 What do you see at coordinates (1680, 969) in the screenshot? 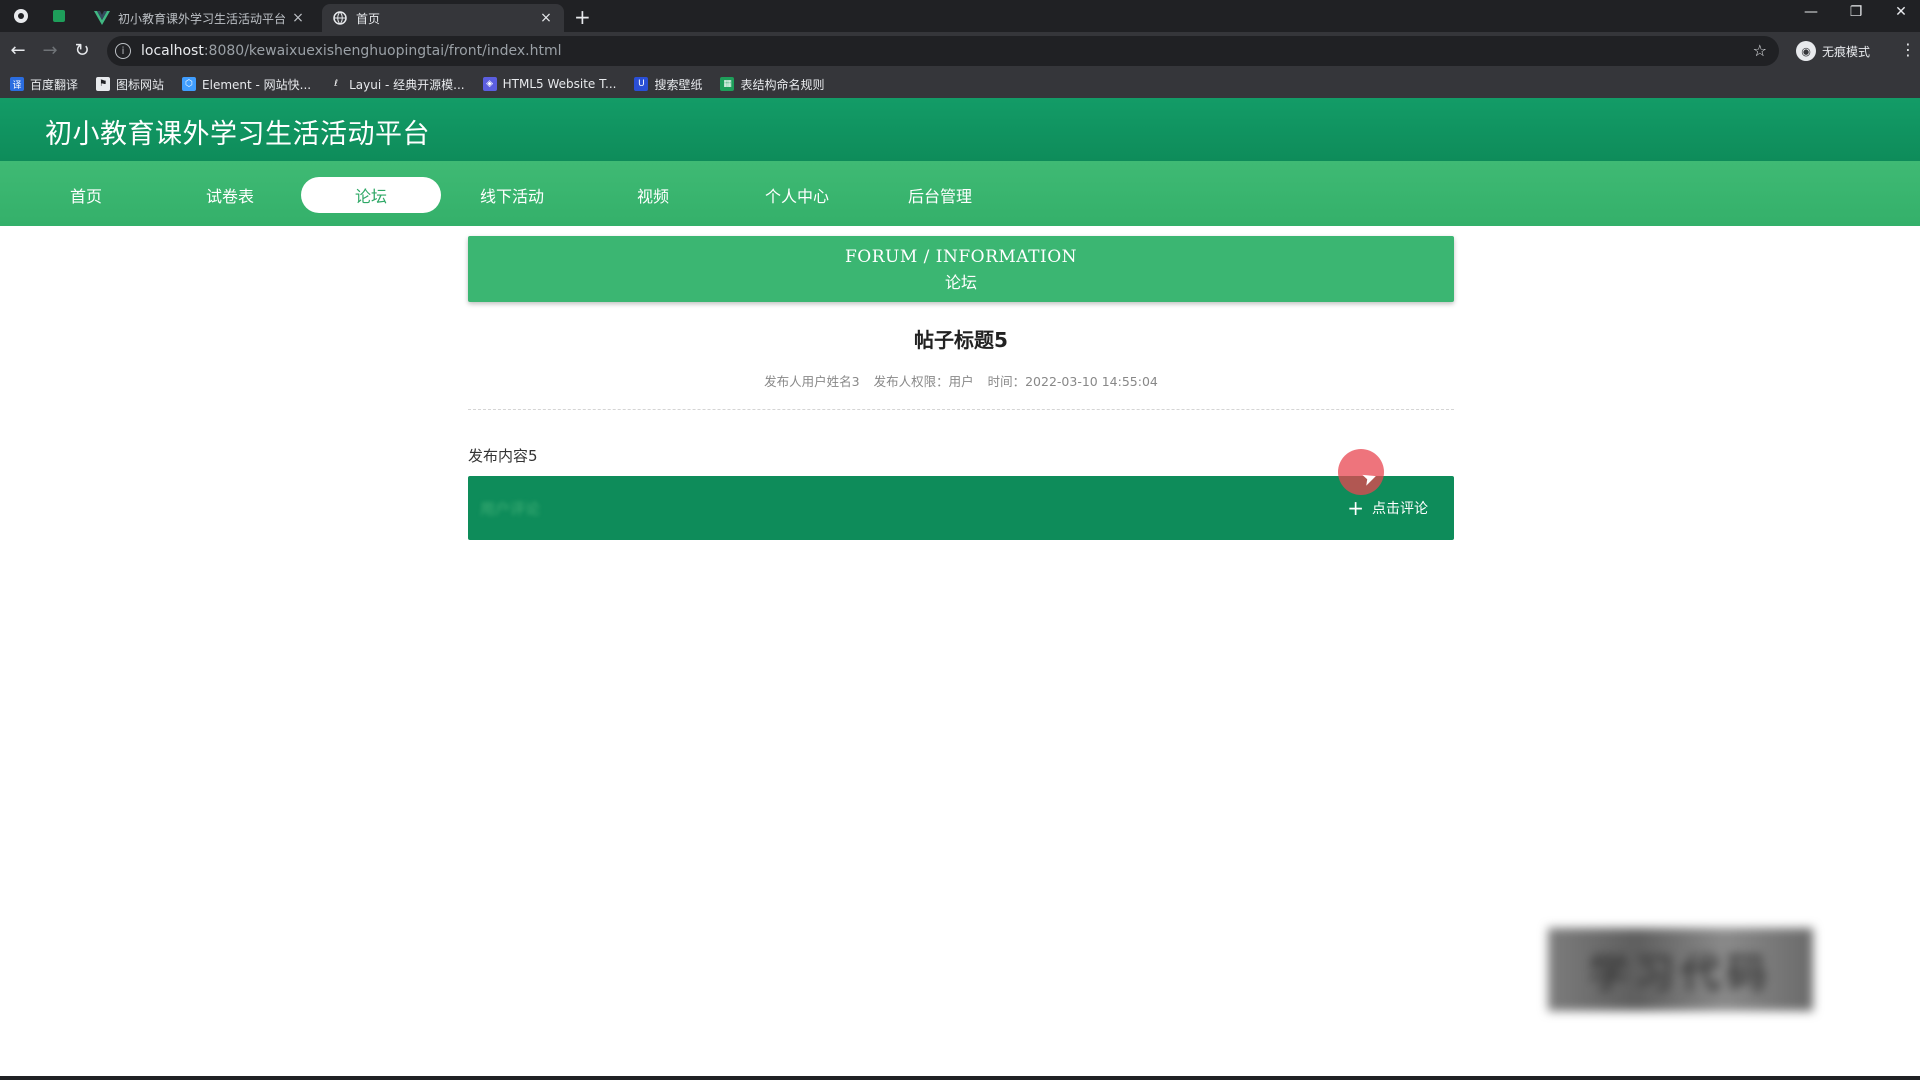
I see `watermark: 学习代码` at bounding box center [1680, 969].